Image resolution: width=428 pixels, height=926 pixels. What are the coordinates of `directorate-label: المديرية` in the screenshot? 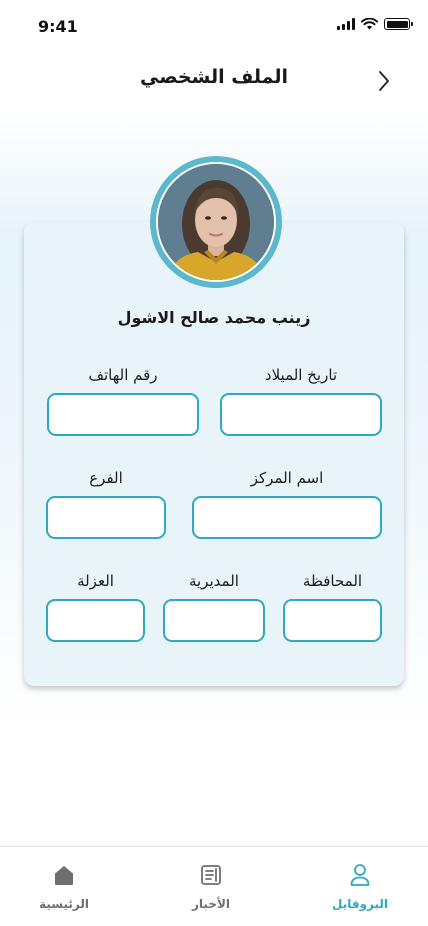 It's located at (214, 581).